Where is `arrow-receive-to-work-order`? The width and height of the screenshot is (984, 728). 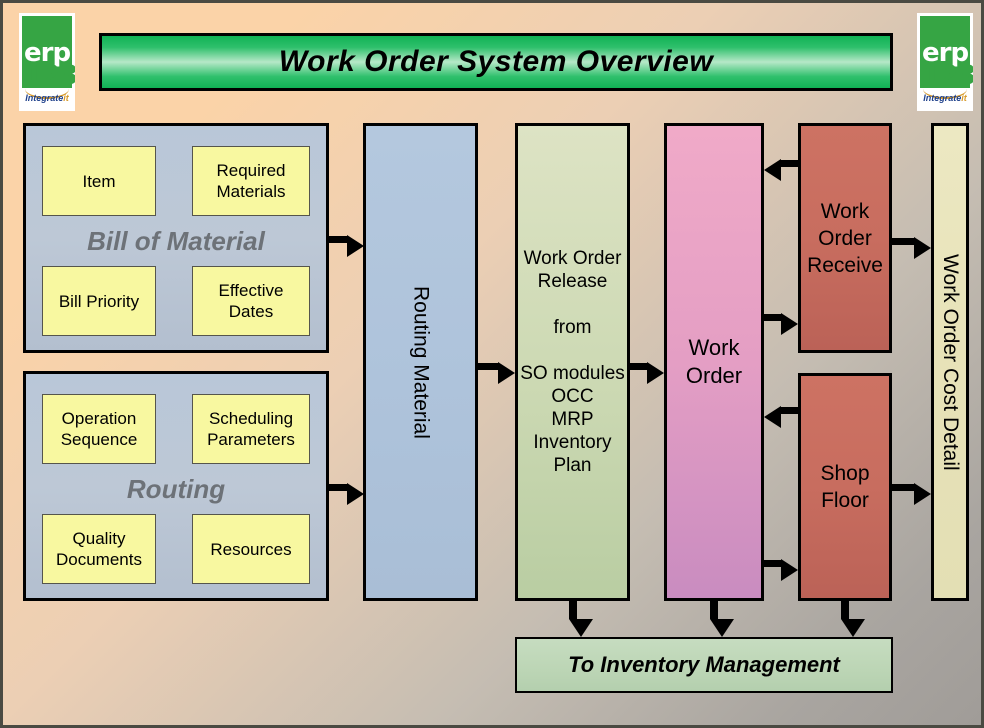
arrow-receive-to-work-order is located at coordinates (781, 170).